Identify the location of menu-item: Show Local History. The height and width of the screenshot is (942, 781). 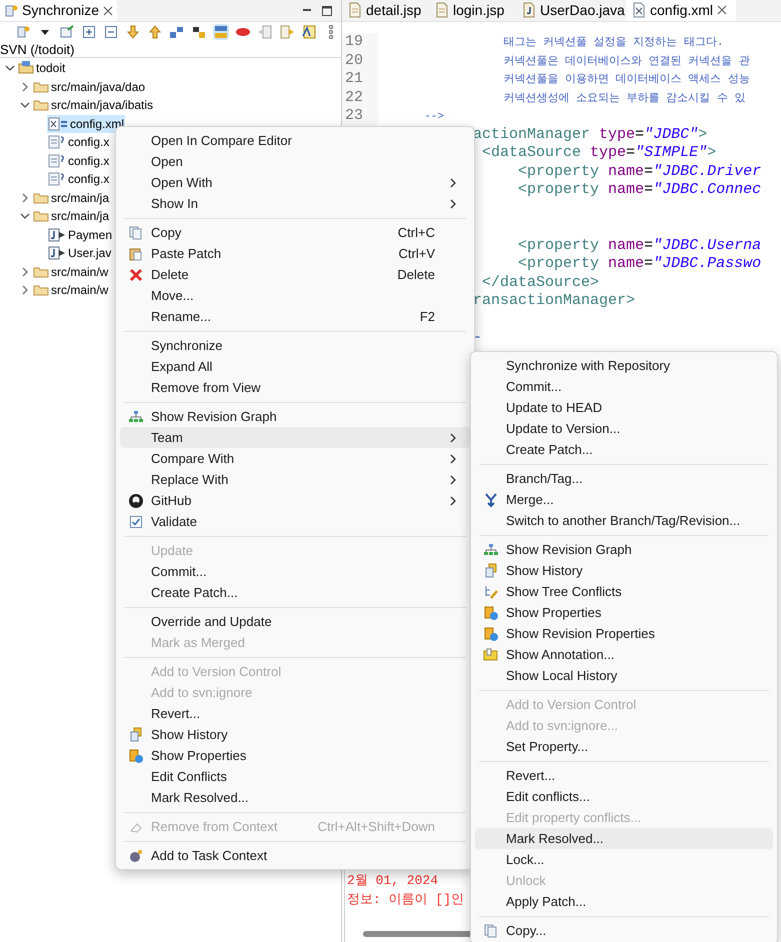
(624, 675).